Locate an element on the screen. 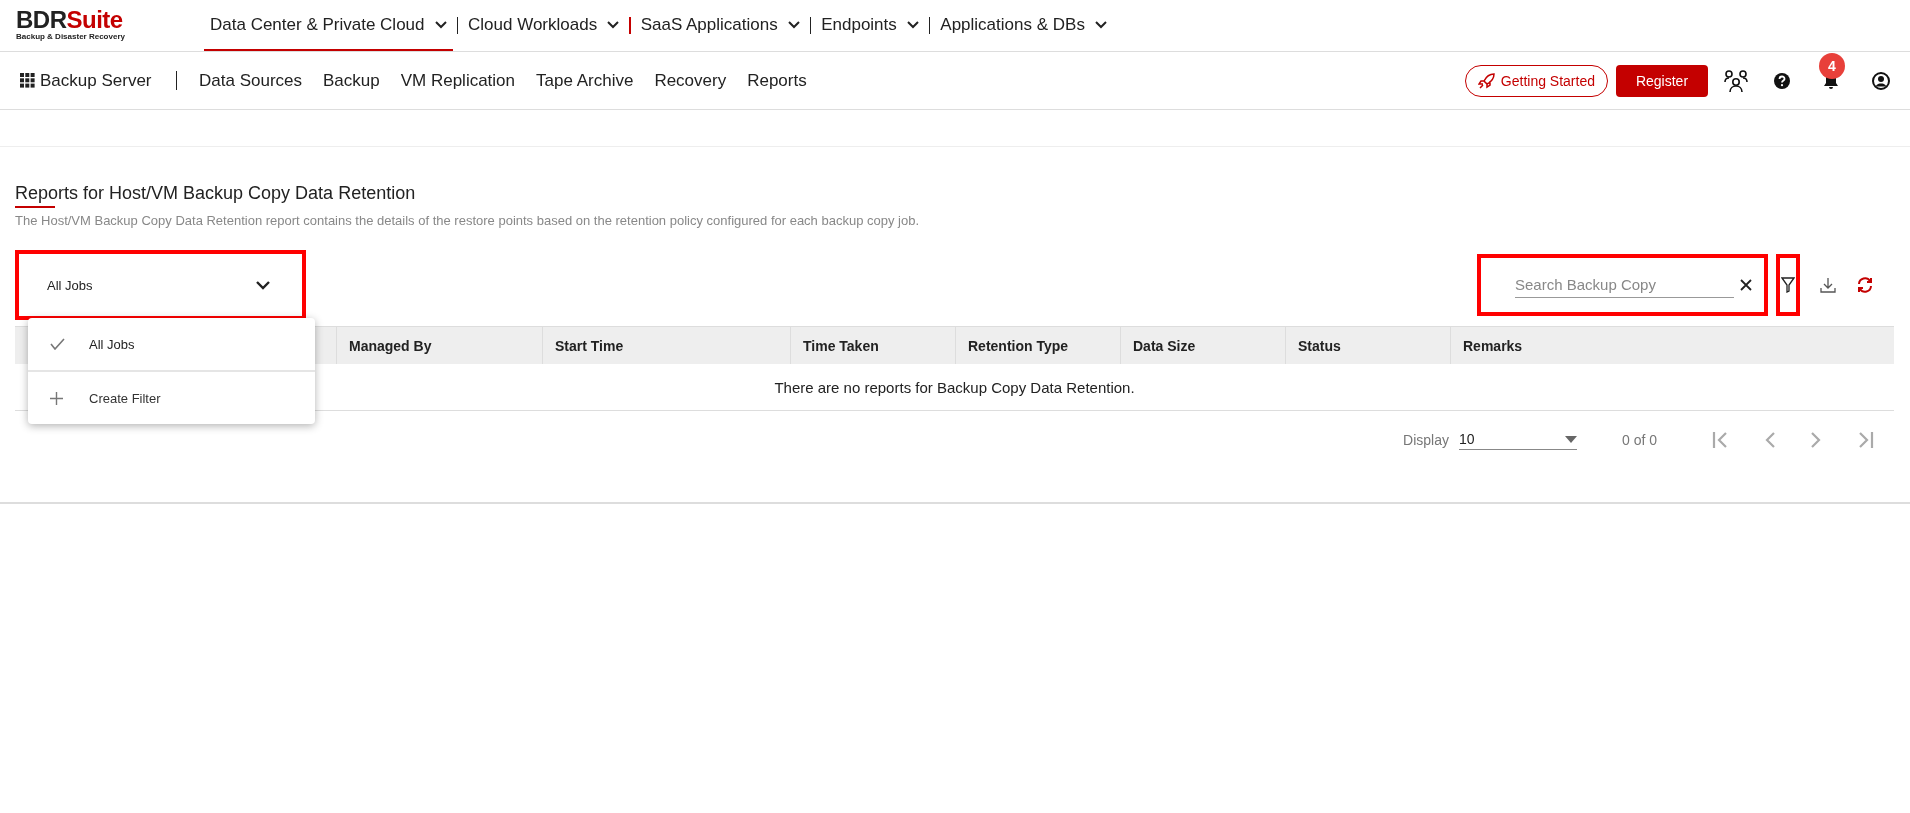  page-size-select: 10 is located at coordinates (1517, 439).